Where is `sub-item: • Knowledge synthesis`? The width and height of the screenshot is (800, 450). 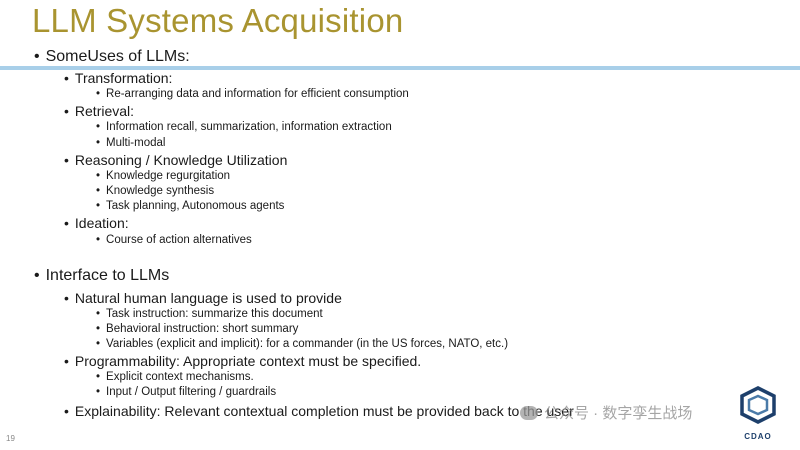
sub-item: • Knowledge synthesis is located at coordinates (155, 191).